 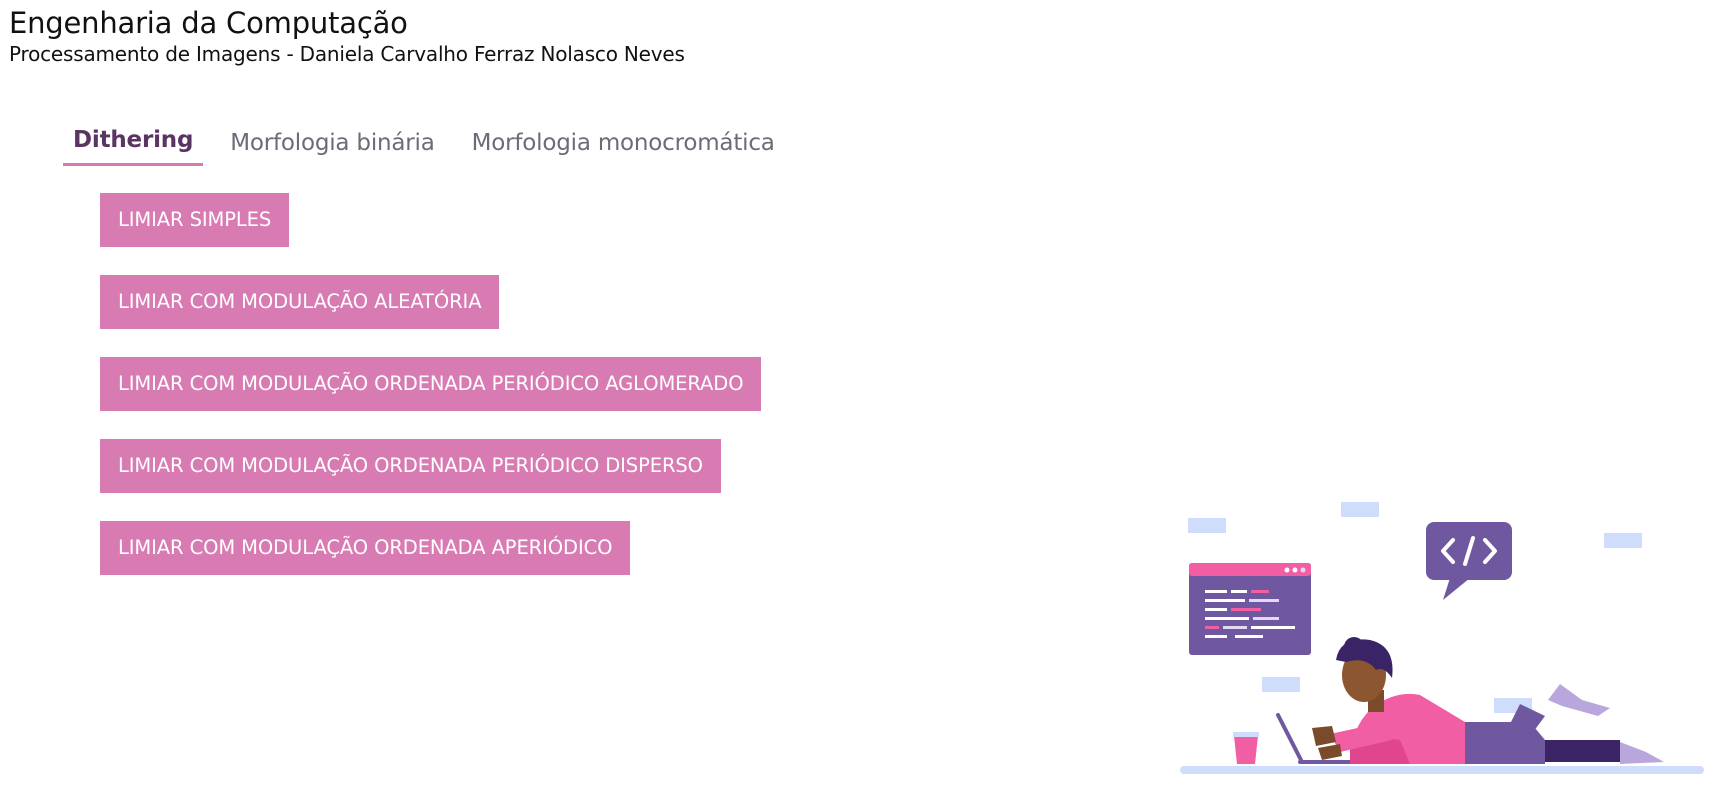 What do you see at coordinates (1250, 609) in the screenshot?
I see `code-window-icon` at bounding box center [1250, 609].